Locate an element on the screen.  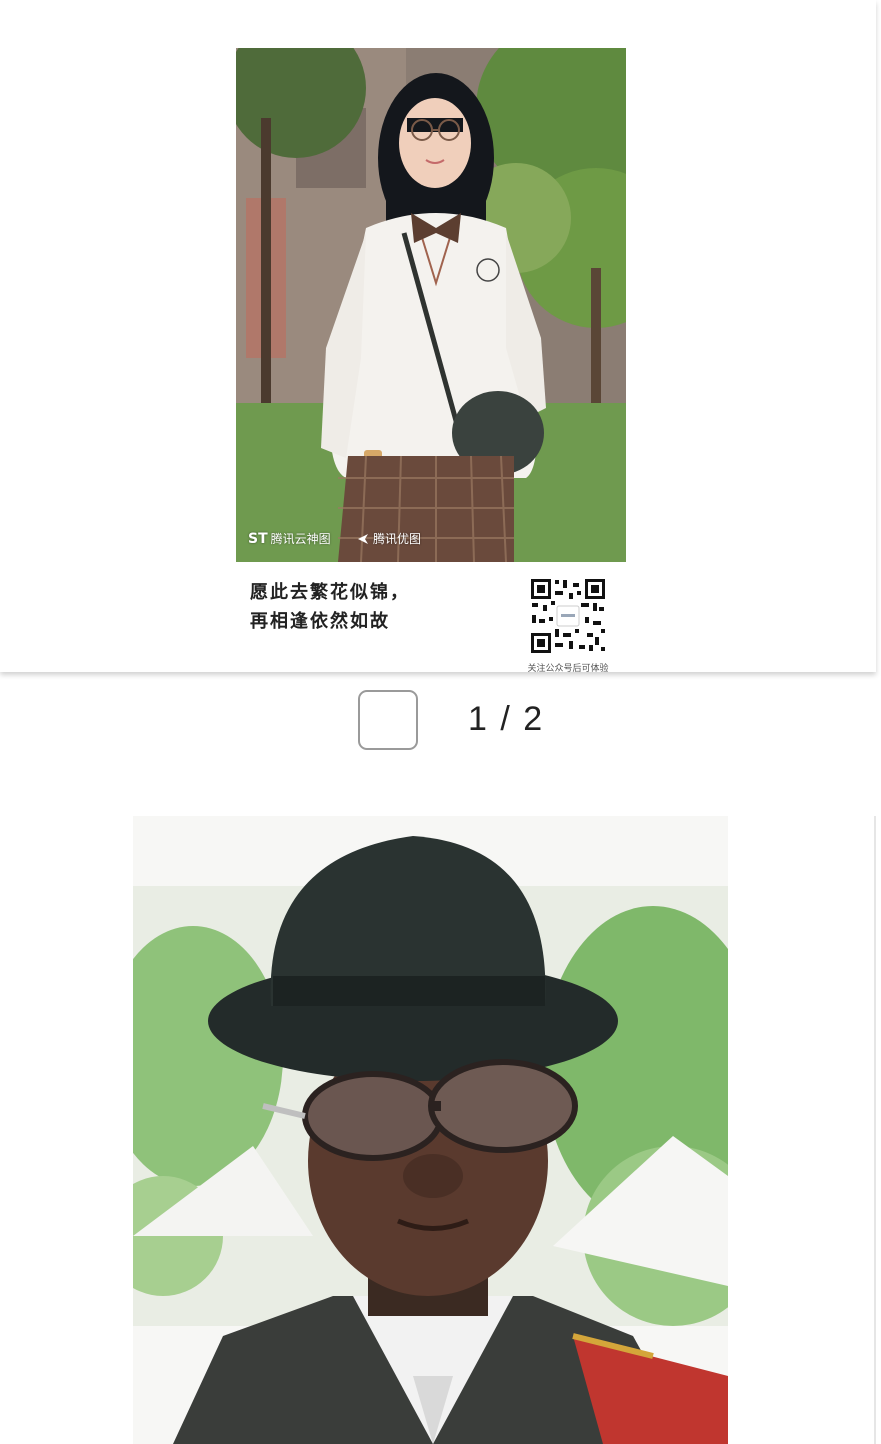
qr-code-icon is located at coordinates (568, 616).